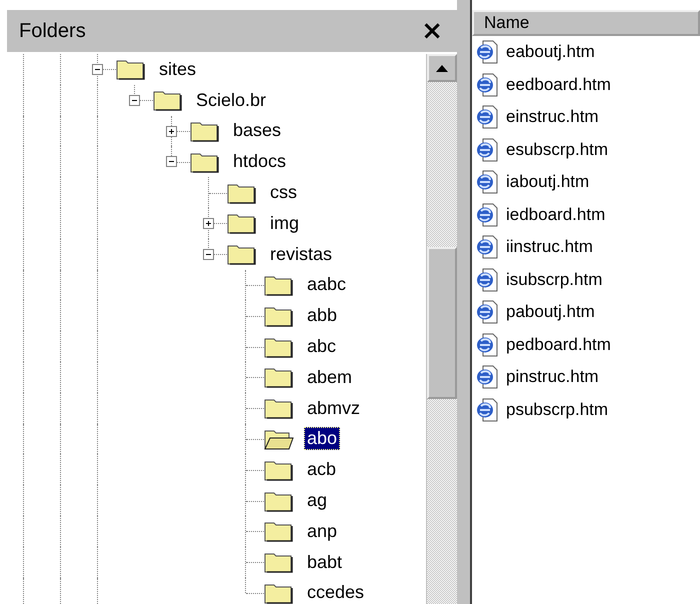 The width and height of the screenshot is (700, 604). Describe the element at coordinates (52, 31) in the screenshot. I see `pane-title: Folders` at that location.